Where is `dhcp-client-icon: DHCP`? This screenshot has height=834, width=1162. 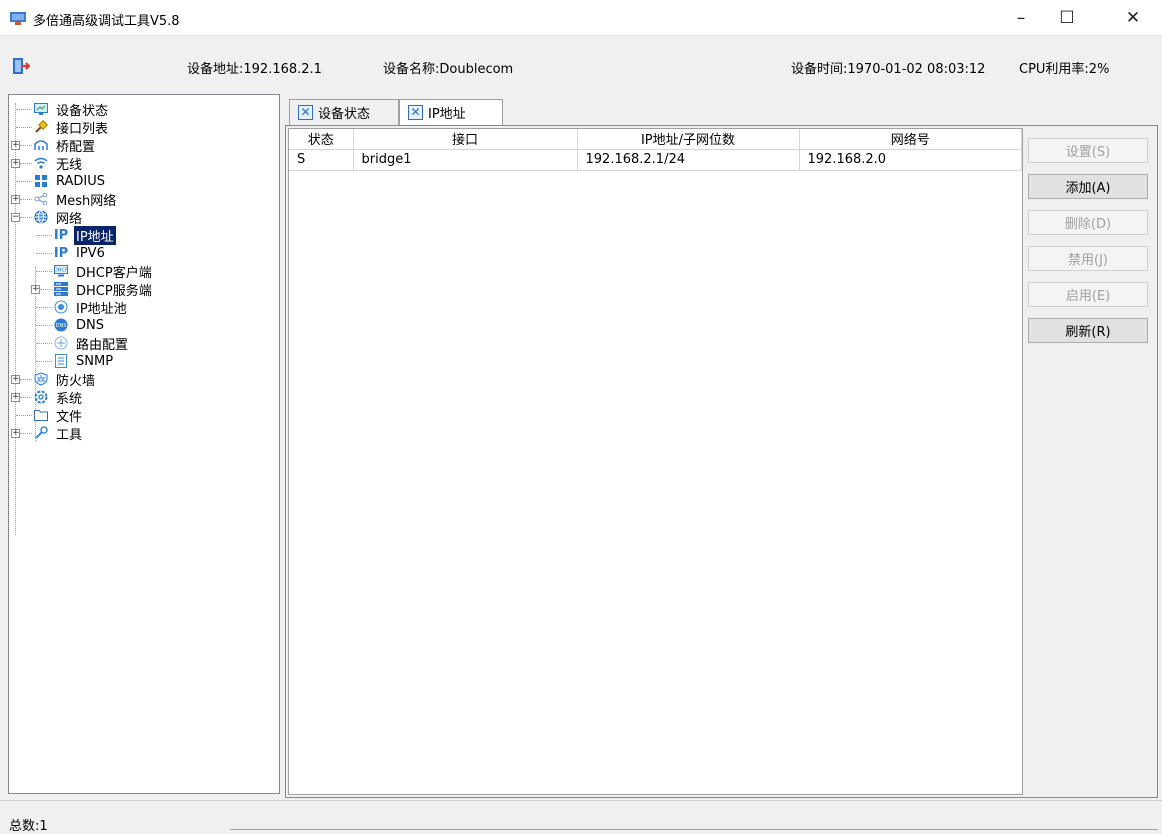 dhcp-client-icon: DHCP is located at coordinates (61, 271).